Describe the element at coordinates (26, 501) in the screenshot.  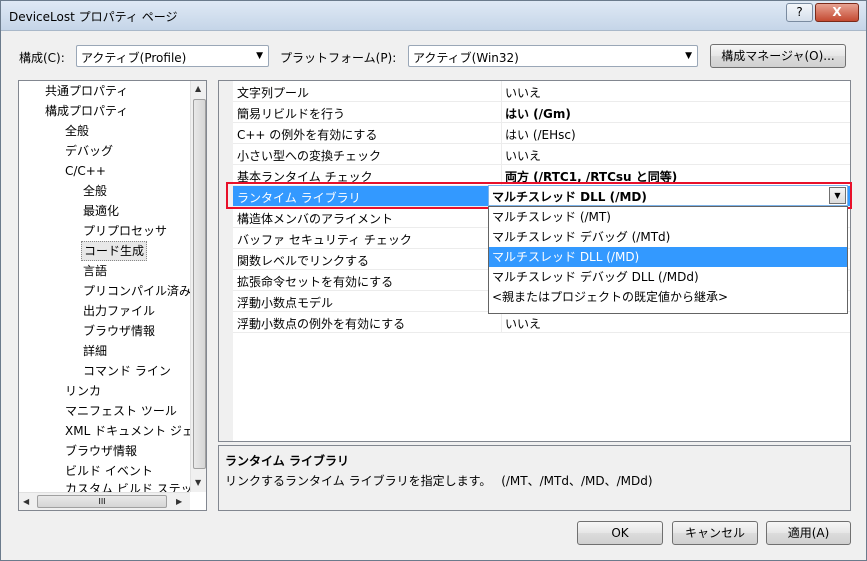
I see `scroll-left-icon: ◀` at that location.